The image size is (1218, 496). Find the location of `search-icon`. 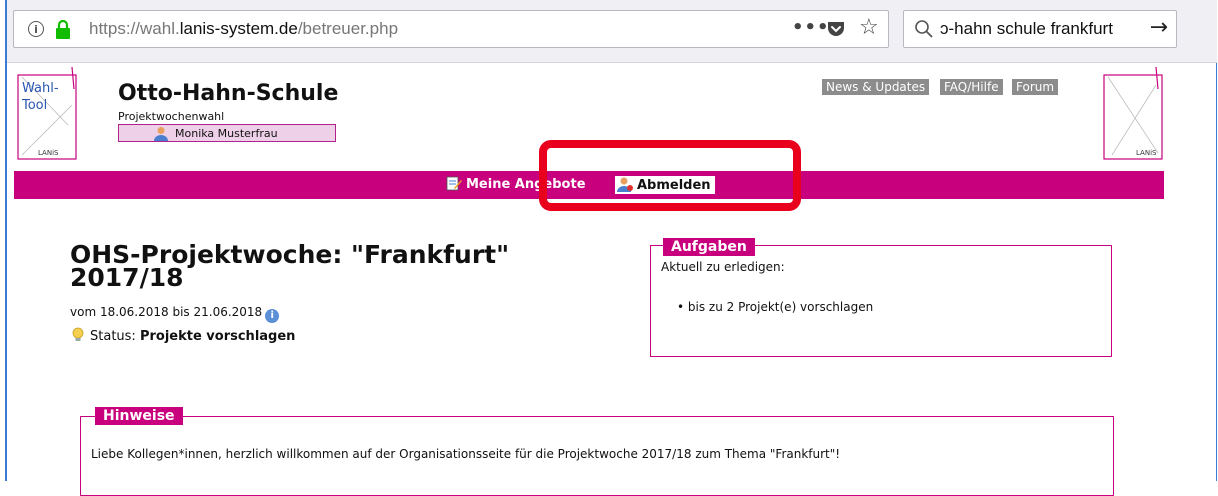

search-icon is located at coordinates (924, 29).